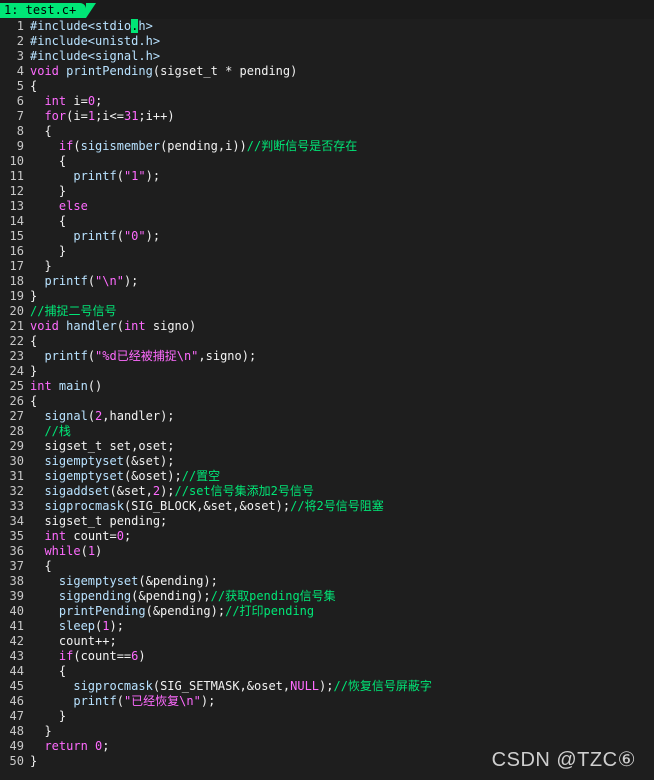  What do you see at coordinates (77, 491) in the screenshot?
I see `code-token: sigaddset` at bounding box center [77, 491].